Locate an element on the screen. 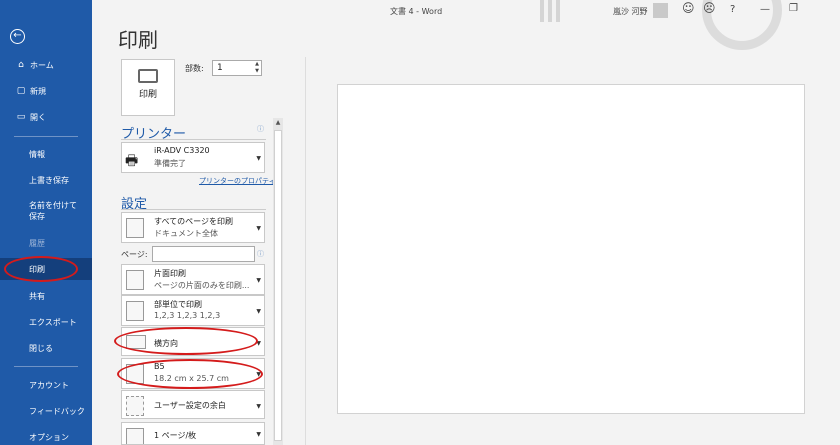 The width and height of the screenshot is (840, 445). copies-stepper: 1 ▲ ▼ is located at coordinates (237, 68).